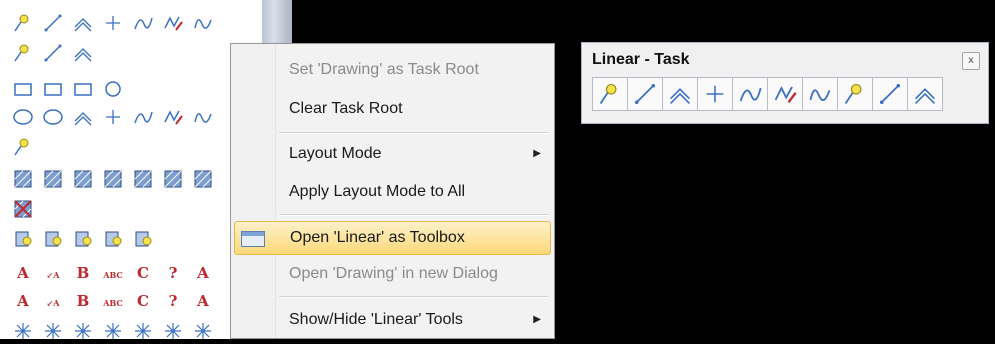  I want to click on text-a2-icon: C, so click(143, 301).